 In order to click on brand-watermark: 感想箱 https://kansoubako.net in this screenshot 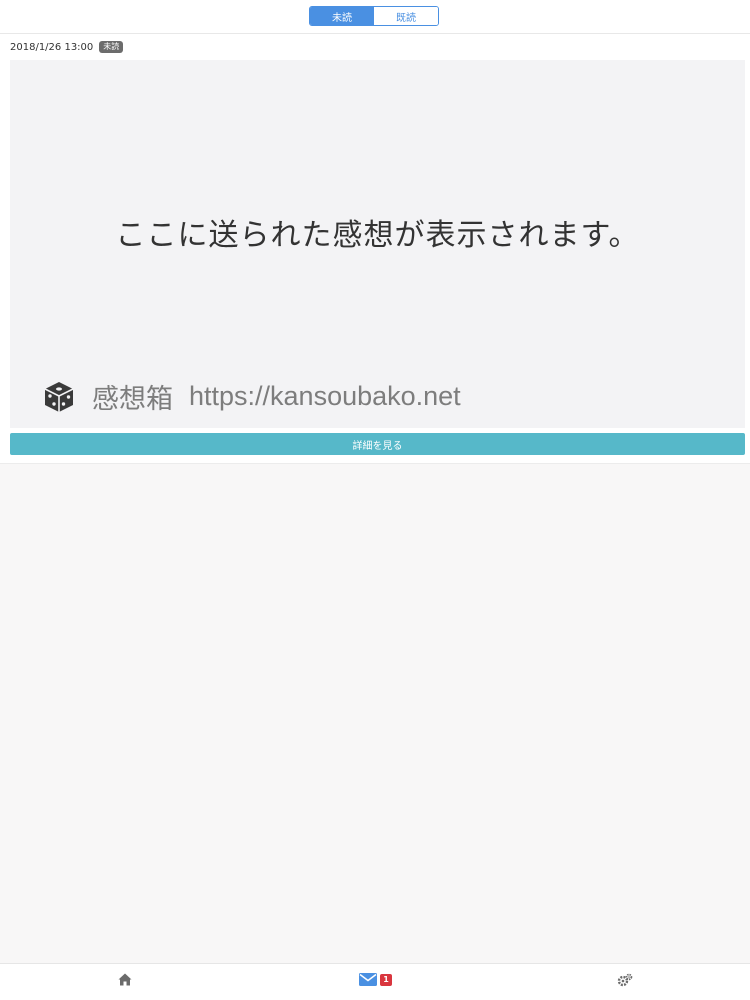, I will do `click(251, 396)`.